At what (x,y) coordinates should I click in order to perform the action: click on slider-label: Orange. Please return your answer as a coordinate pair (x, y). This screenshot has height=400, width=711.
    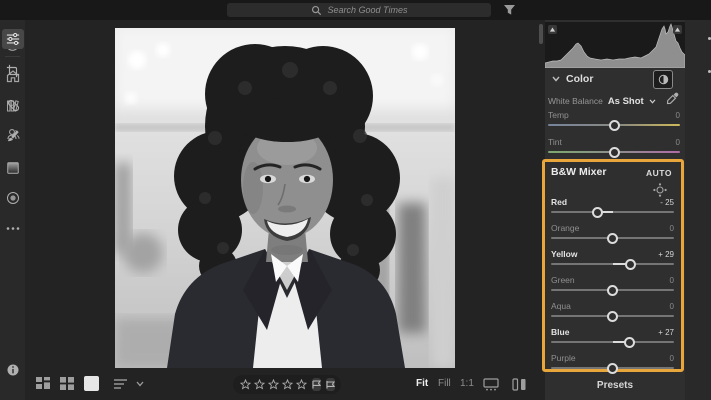
    Looking at the image, I should click on (565, 228).